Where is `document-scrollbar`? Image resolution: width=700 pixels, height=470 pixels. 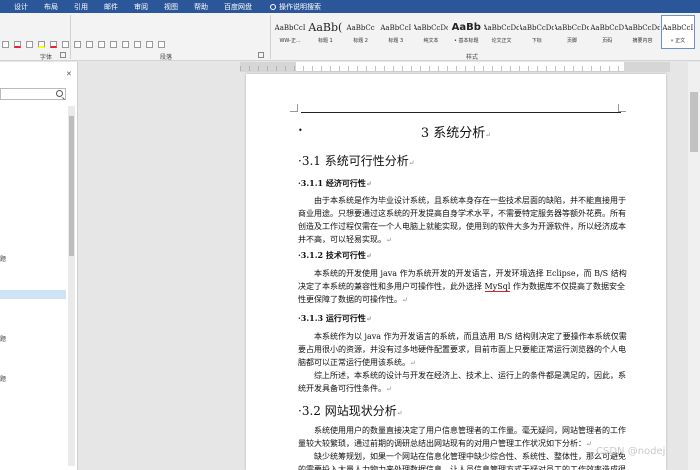
document-scrollbar is located at coordinates (694, 266).